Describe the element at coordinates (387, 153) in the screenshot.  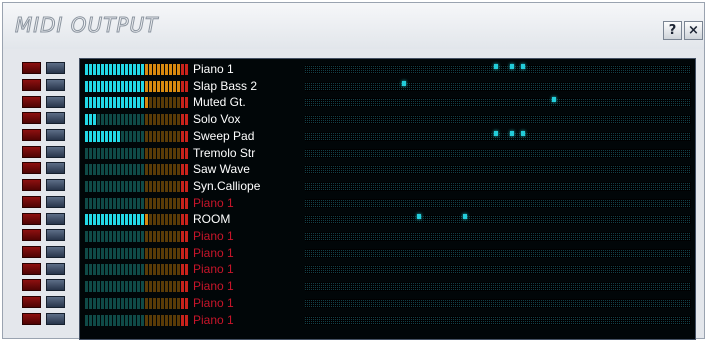
I see `channel-row: Tremolo Str` at that location.